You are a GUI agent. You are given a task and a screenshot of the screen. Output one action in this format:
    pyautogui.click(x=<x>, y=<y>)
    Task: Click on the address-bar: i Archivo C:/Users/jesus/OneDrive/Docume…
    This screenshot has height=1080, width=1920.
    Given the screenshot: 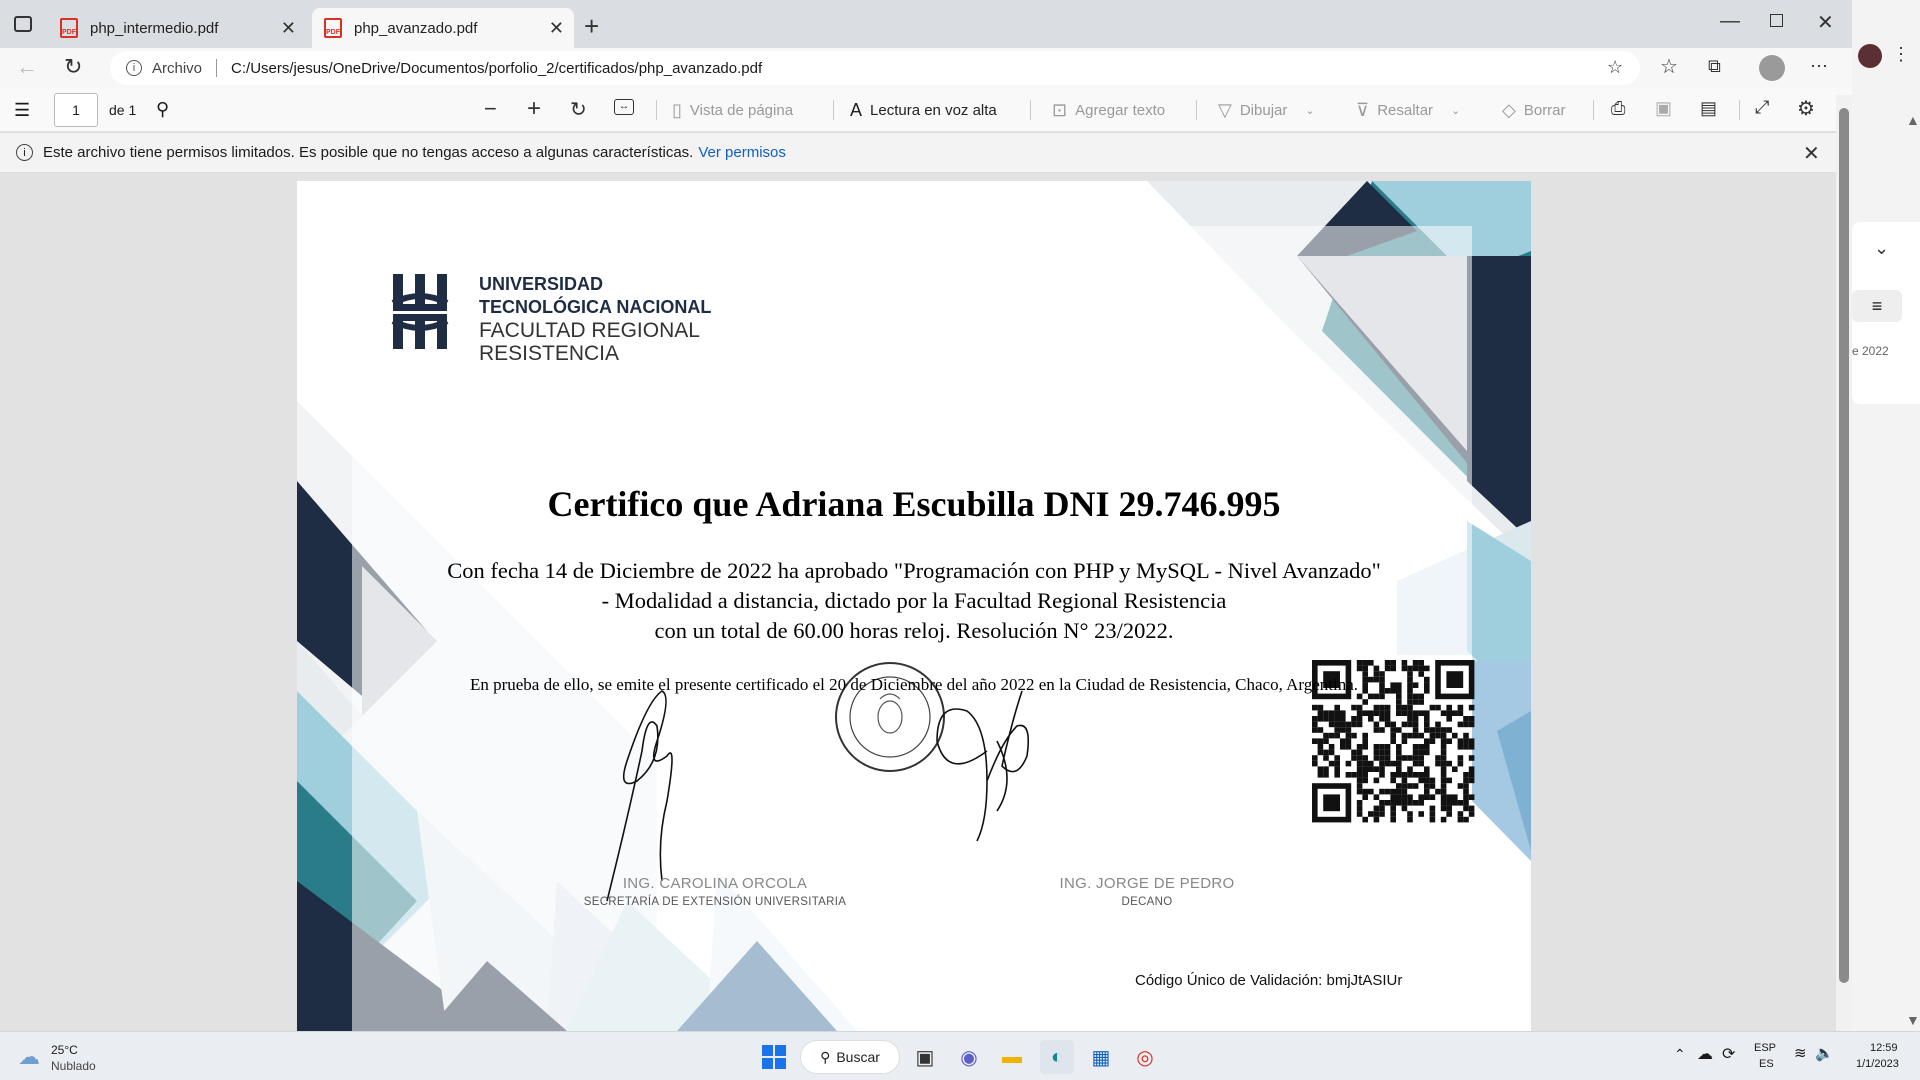 What is the action you would take?
    pyautogui.click(x=875, y=68)
    